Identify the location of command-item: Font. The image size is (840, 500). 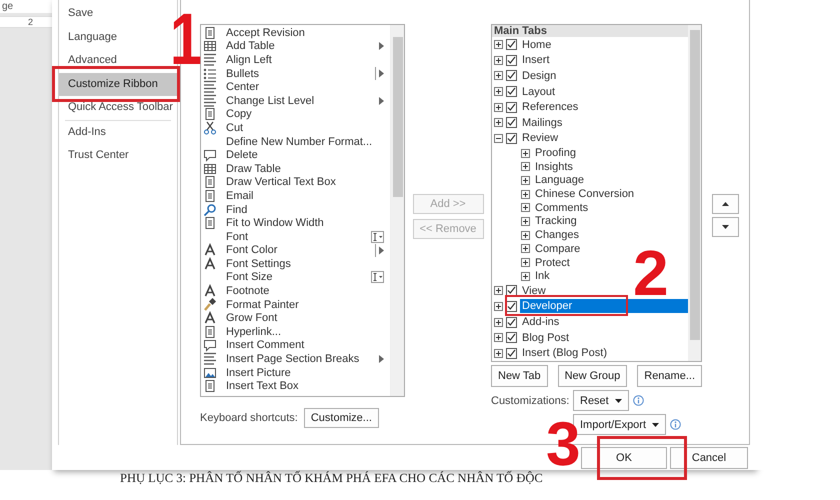
(295, 237).